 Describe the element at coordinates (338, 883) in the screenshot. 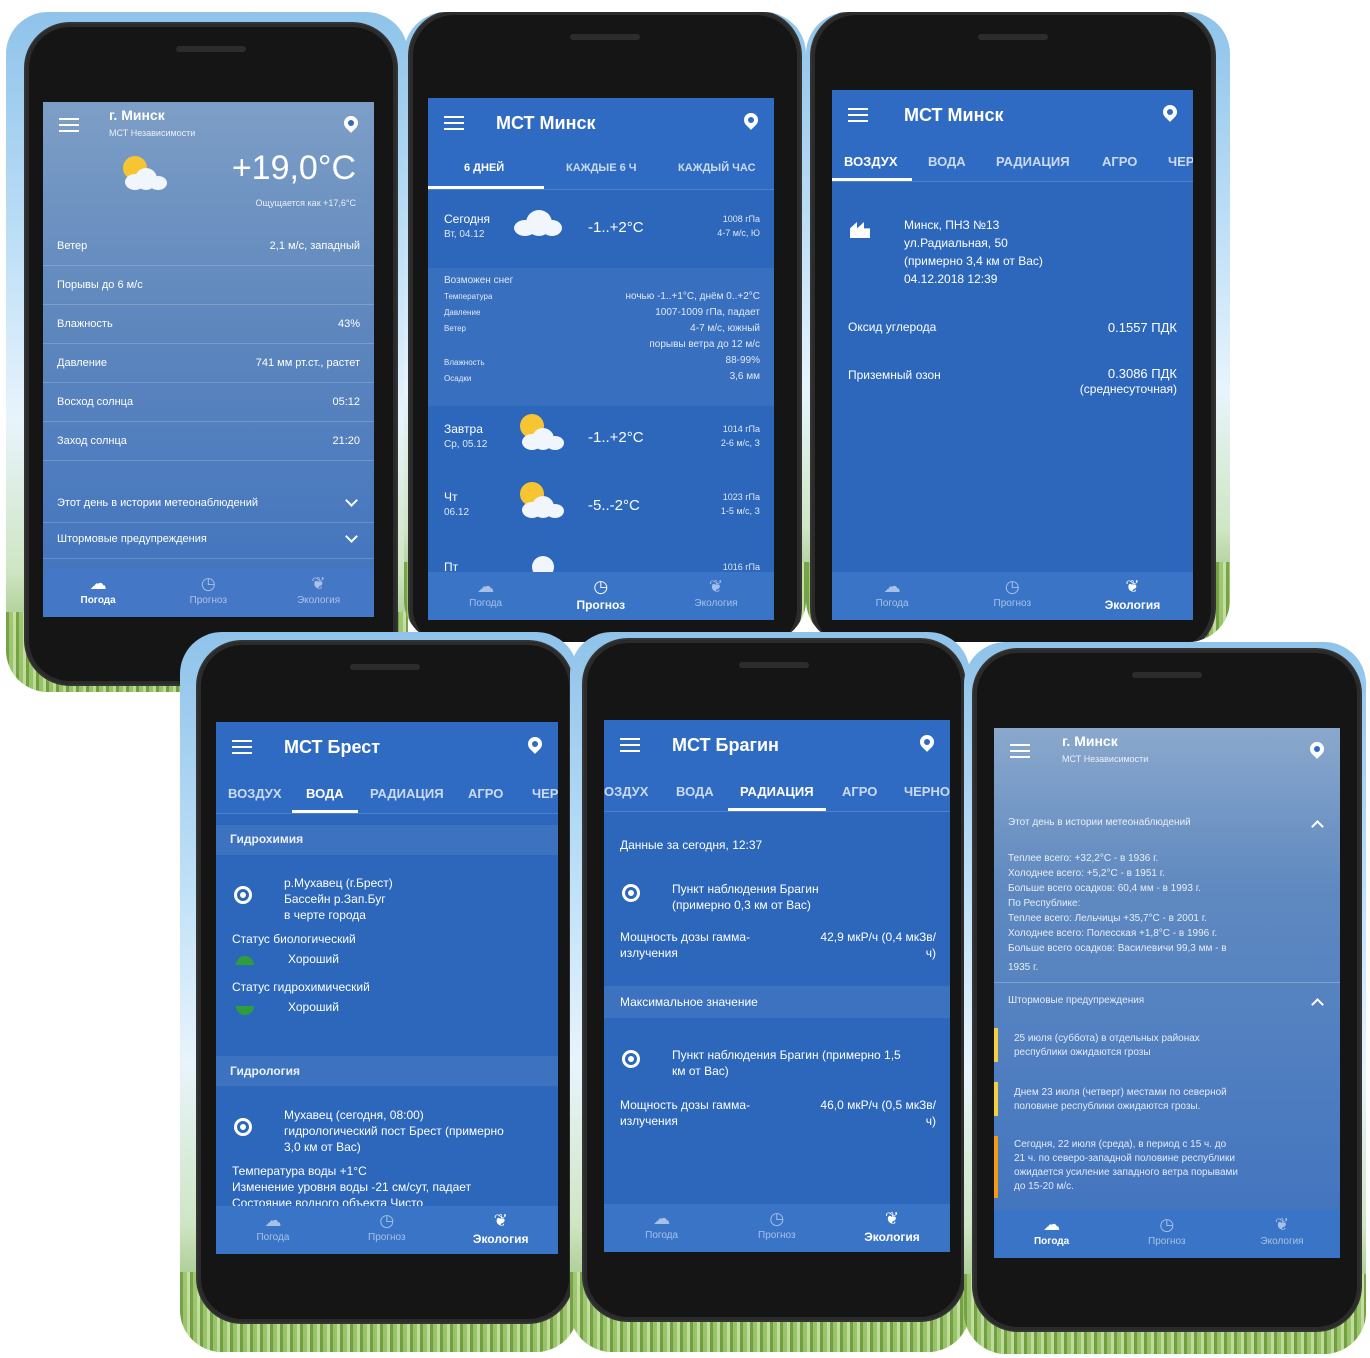

I see `site-line: р.Мухавец (г.Брест)` at that location.